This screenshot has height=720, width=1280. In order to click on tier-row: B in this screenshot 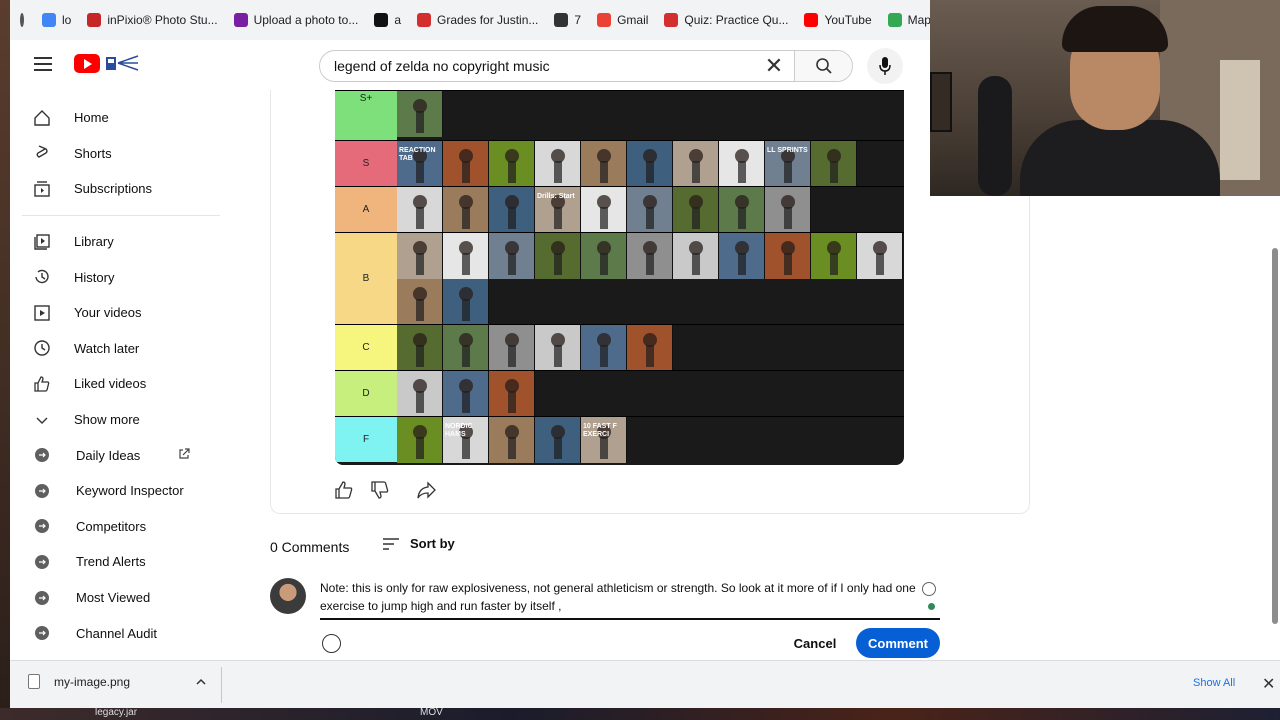, I will do `click(619, 278)`.